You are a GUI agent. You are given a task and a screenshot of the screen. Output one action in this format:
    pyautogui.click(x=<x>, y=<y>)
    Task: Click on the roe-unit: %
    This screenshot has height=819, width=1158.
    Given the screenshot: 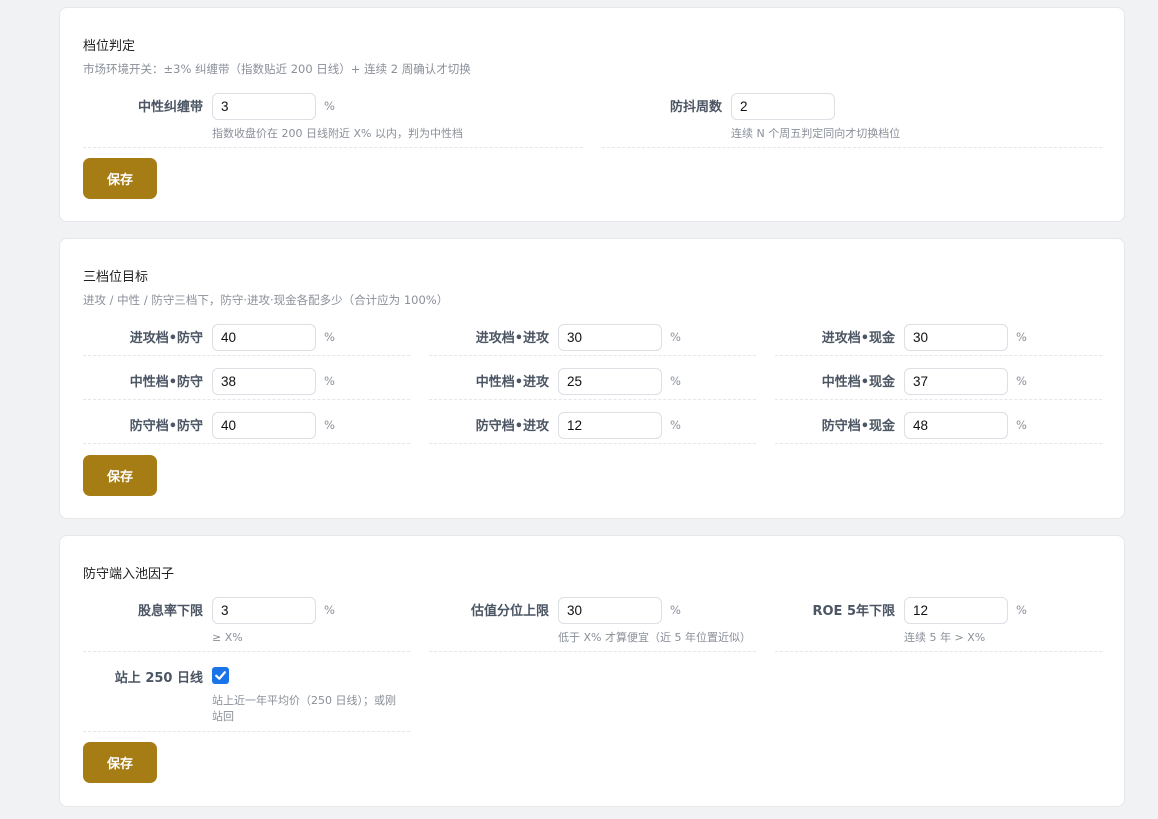 What is the action you would take?
    pyautogui.click(x=1021, y=610)
    